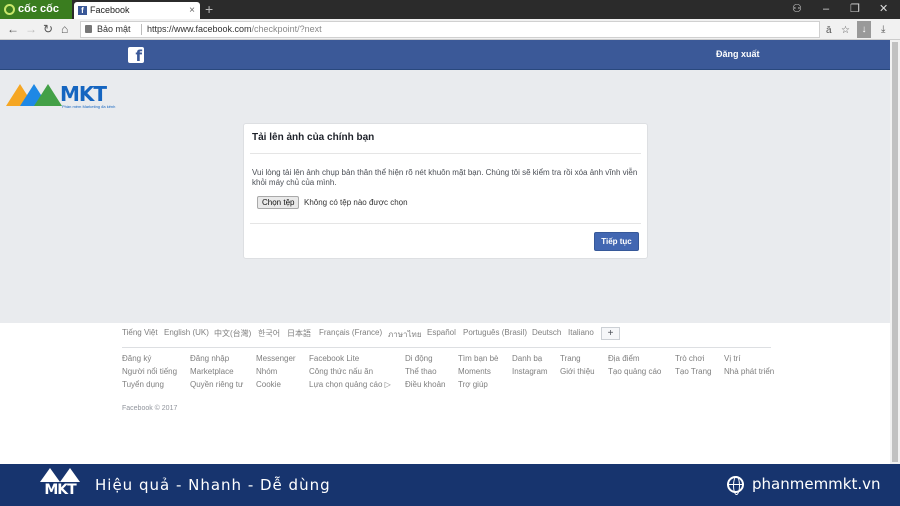  Describe the element at coordinates (527, 358) in the screenshot. I see `footer-link: Danh bạ` at that location.